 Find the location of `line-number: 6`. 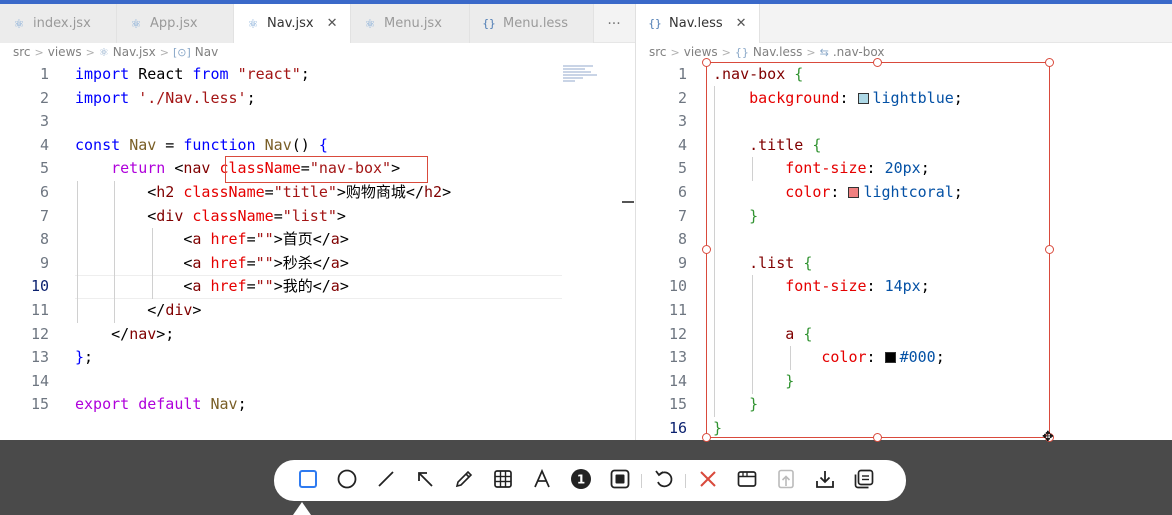

line-number: 6 is located at coordinates (682, 191).